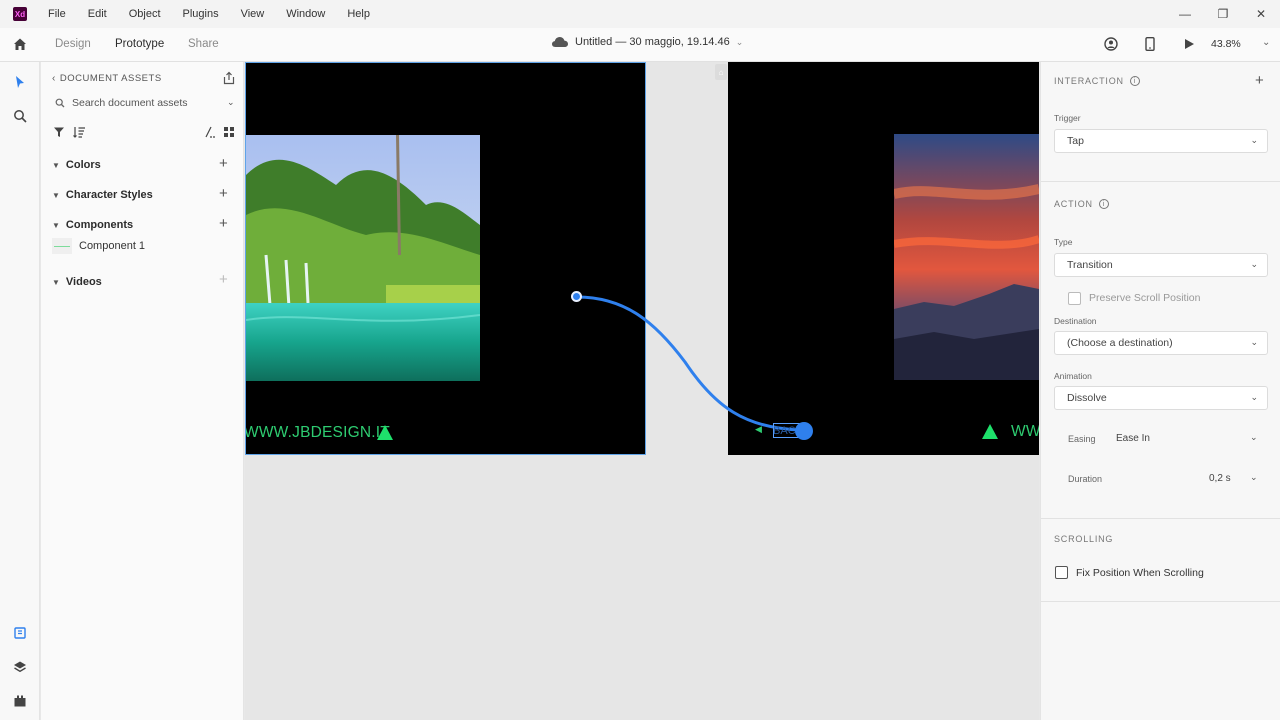 This screenshot has height=720, width=1280. Describe the element at coordinates (966, 257) in the screenshot. I see `sunset-photo` at that location.